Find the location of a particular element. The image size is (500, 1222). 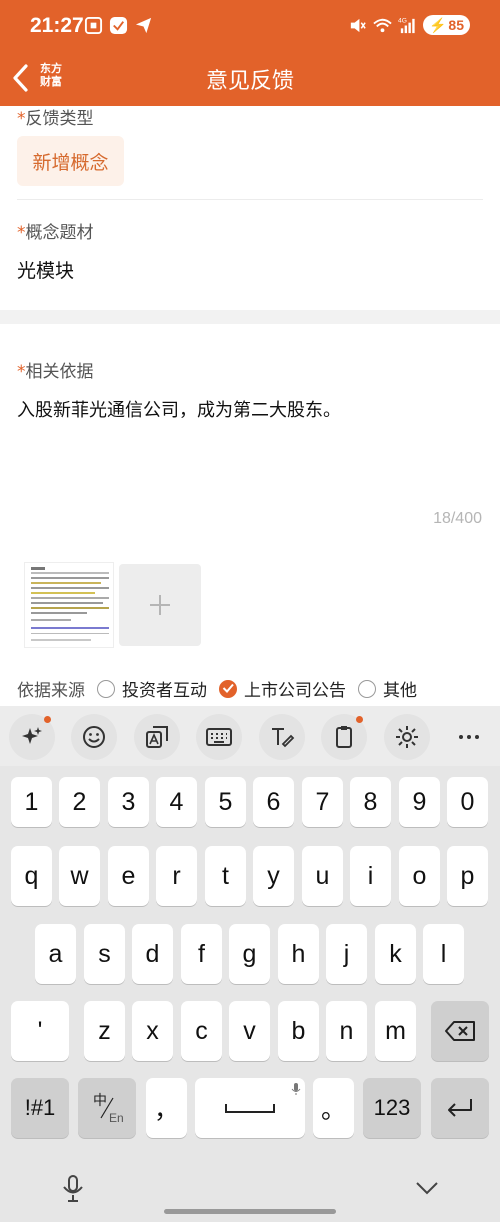

key-o: o is located at coordinates (419, 876).